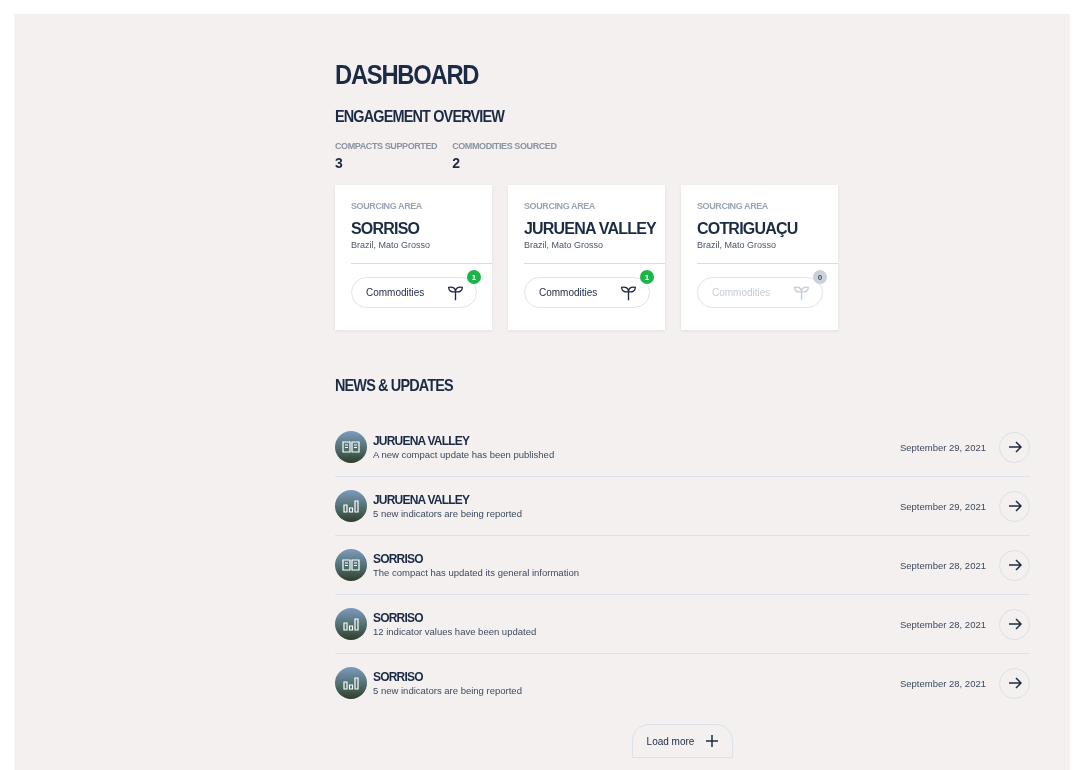 Image resolution: width=1081 pixels, height=770 pixels. Describe the element at coordinates (407, 75) in the screenshot. I see `page-title: DASHBOARD` at that location.